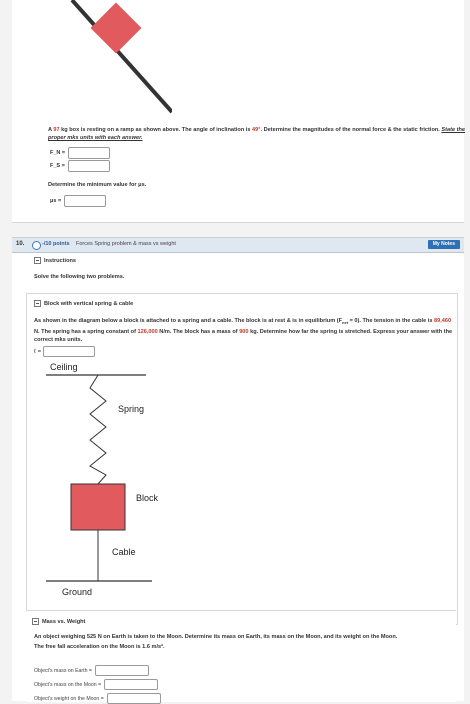 The image size is (470, 704). What do you see at coordinates (68, 684) in the screenshot?
I see `mass-moon-label: Object's mass on the Moon =` at bounding box center [68, 684].